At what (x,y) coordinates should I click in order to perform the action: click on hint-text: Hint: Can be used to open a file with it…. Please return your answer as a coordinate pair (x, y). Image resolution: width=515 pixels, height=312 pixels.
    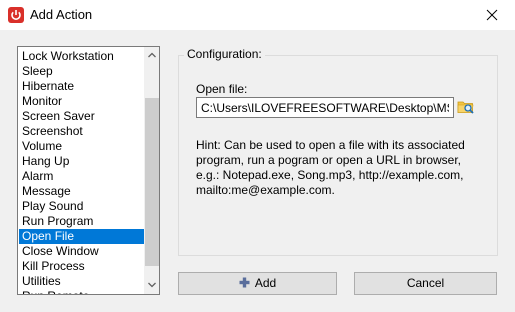
    Looking at the image, I should click on (330, 167).